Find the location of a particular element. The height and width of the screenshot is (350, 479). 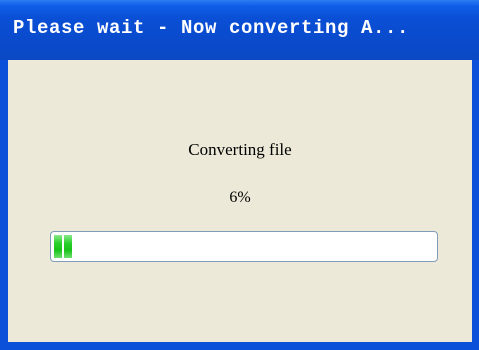

percent-label: 6% is located at coordinates (240, 197).